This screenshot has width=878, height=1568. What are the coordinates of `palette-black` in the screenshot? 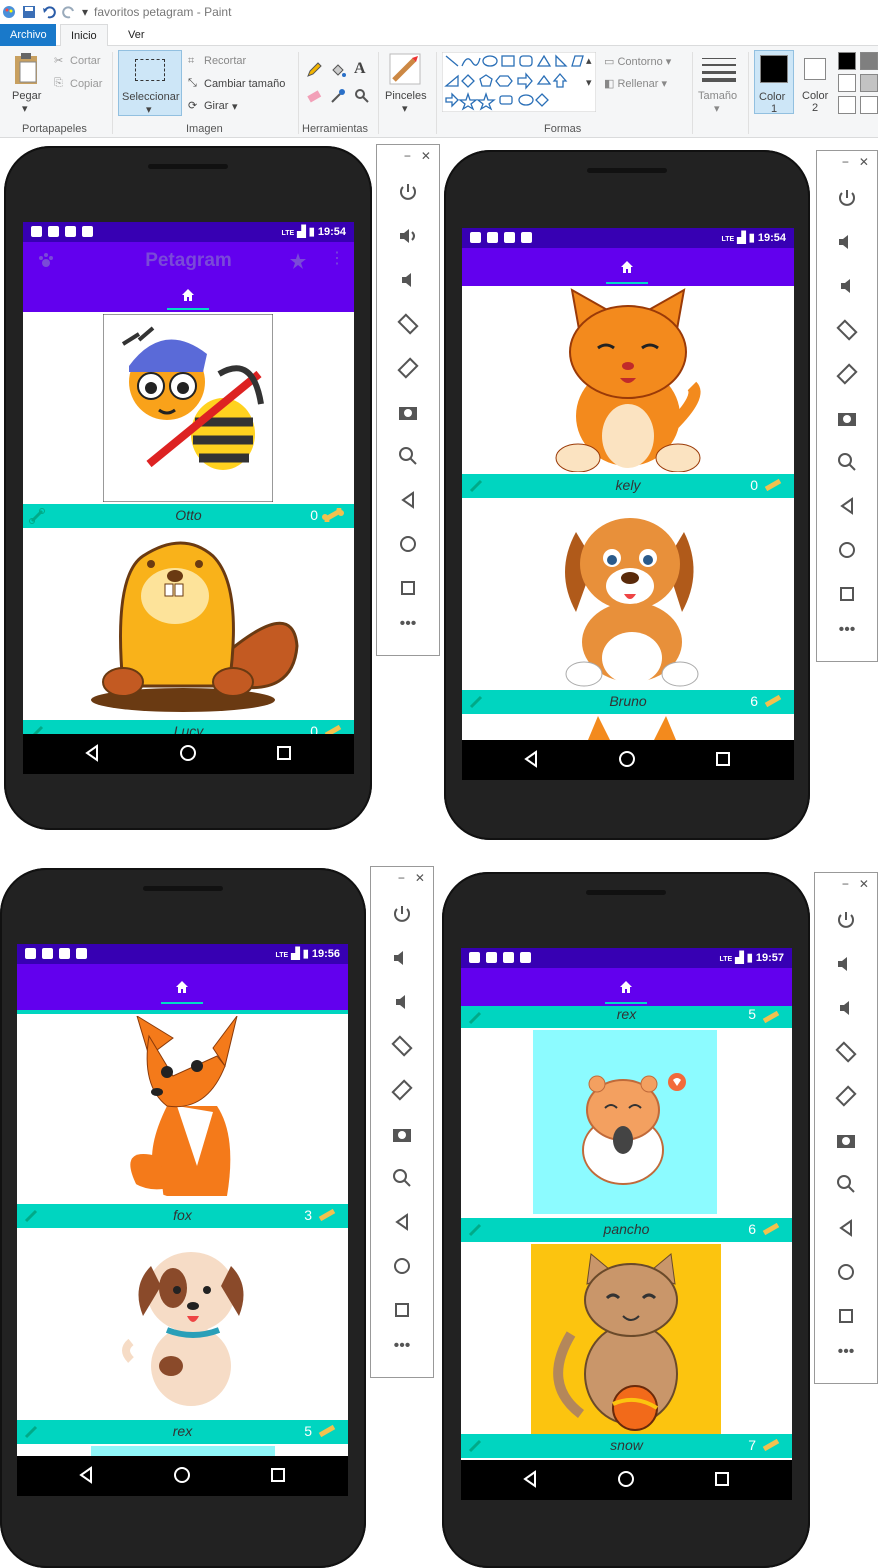 It's located at (847, 61).